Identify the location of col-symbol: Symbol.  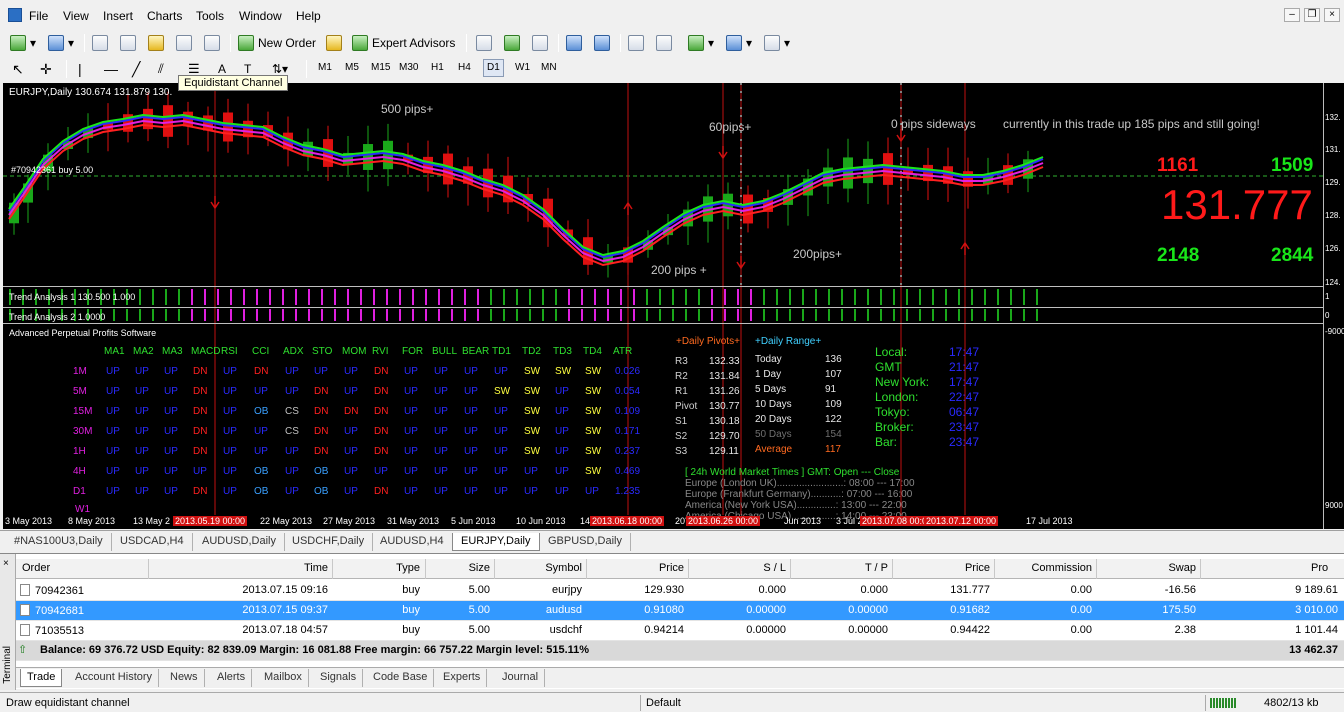
(544, 568).